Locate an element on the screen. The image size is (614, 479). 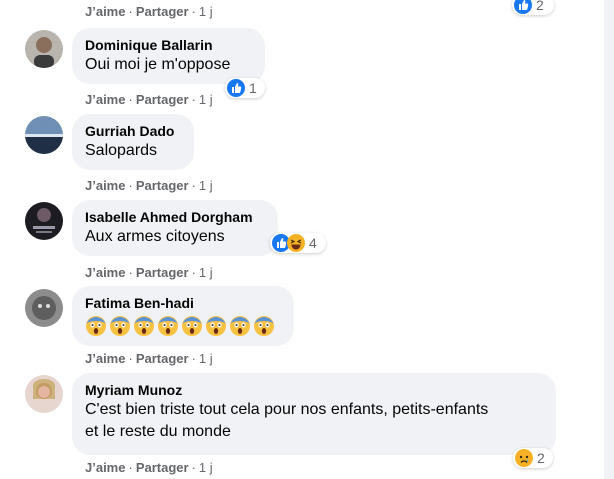
sad-icon is located at coordinates (524, 458).